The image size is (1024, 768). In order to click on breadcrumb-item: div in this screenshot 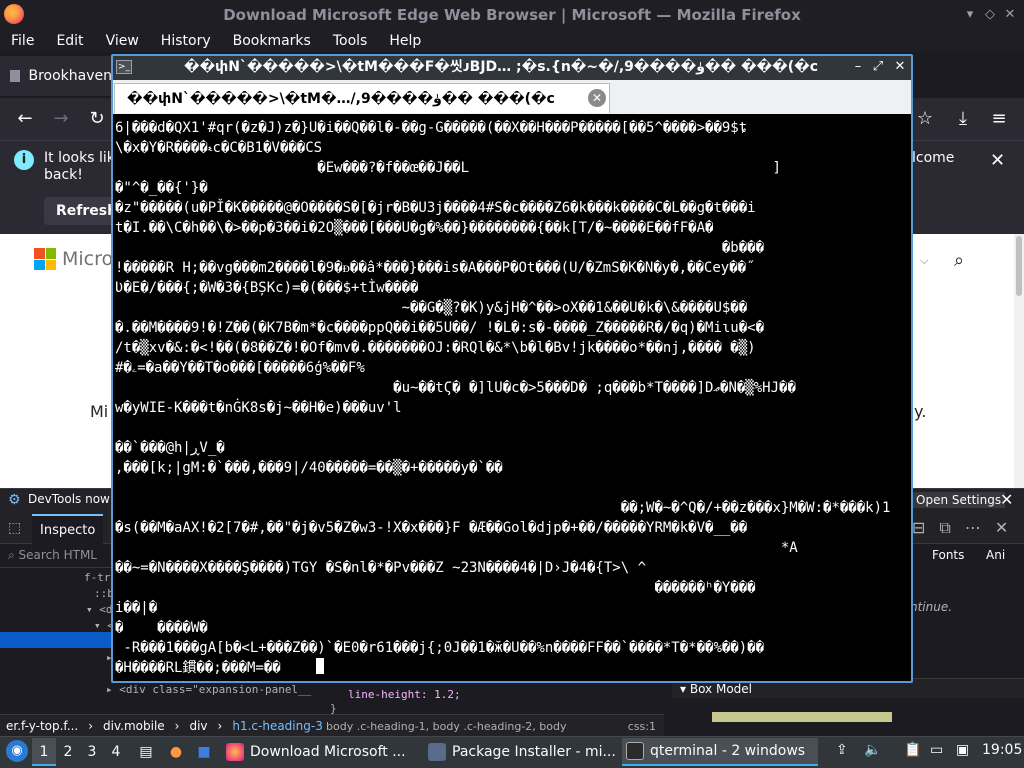, I will do `click(198, 726)`.